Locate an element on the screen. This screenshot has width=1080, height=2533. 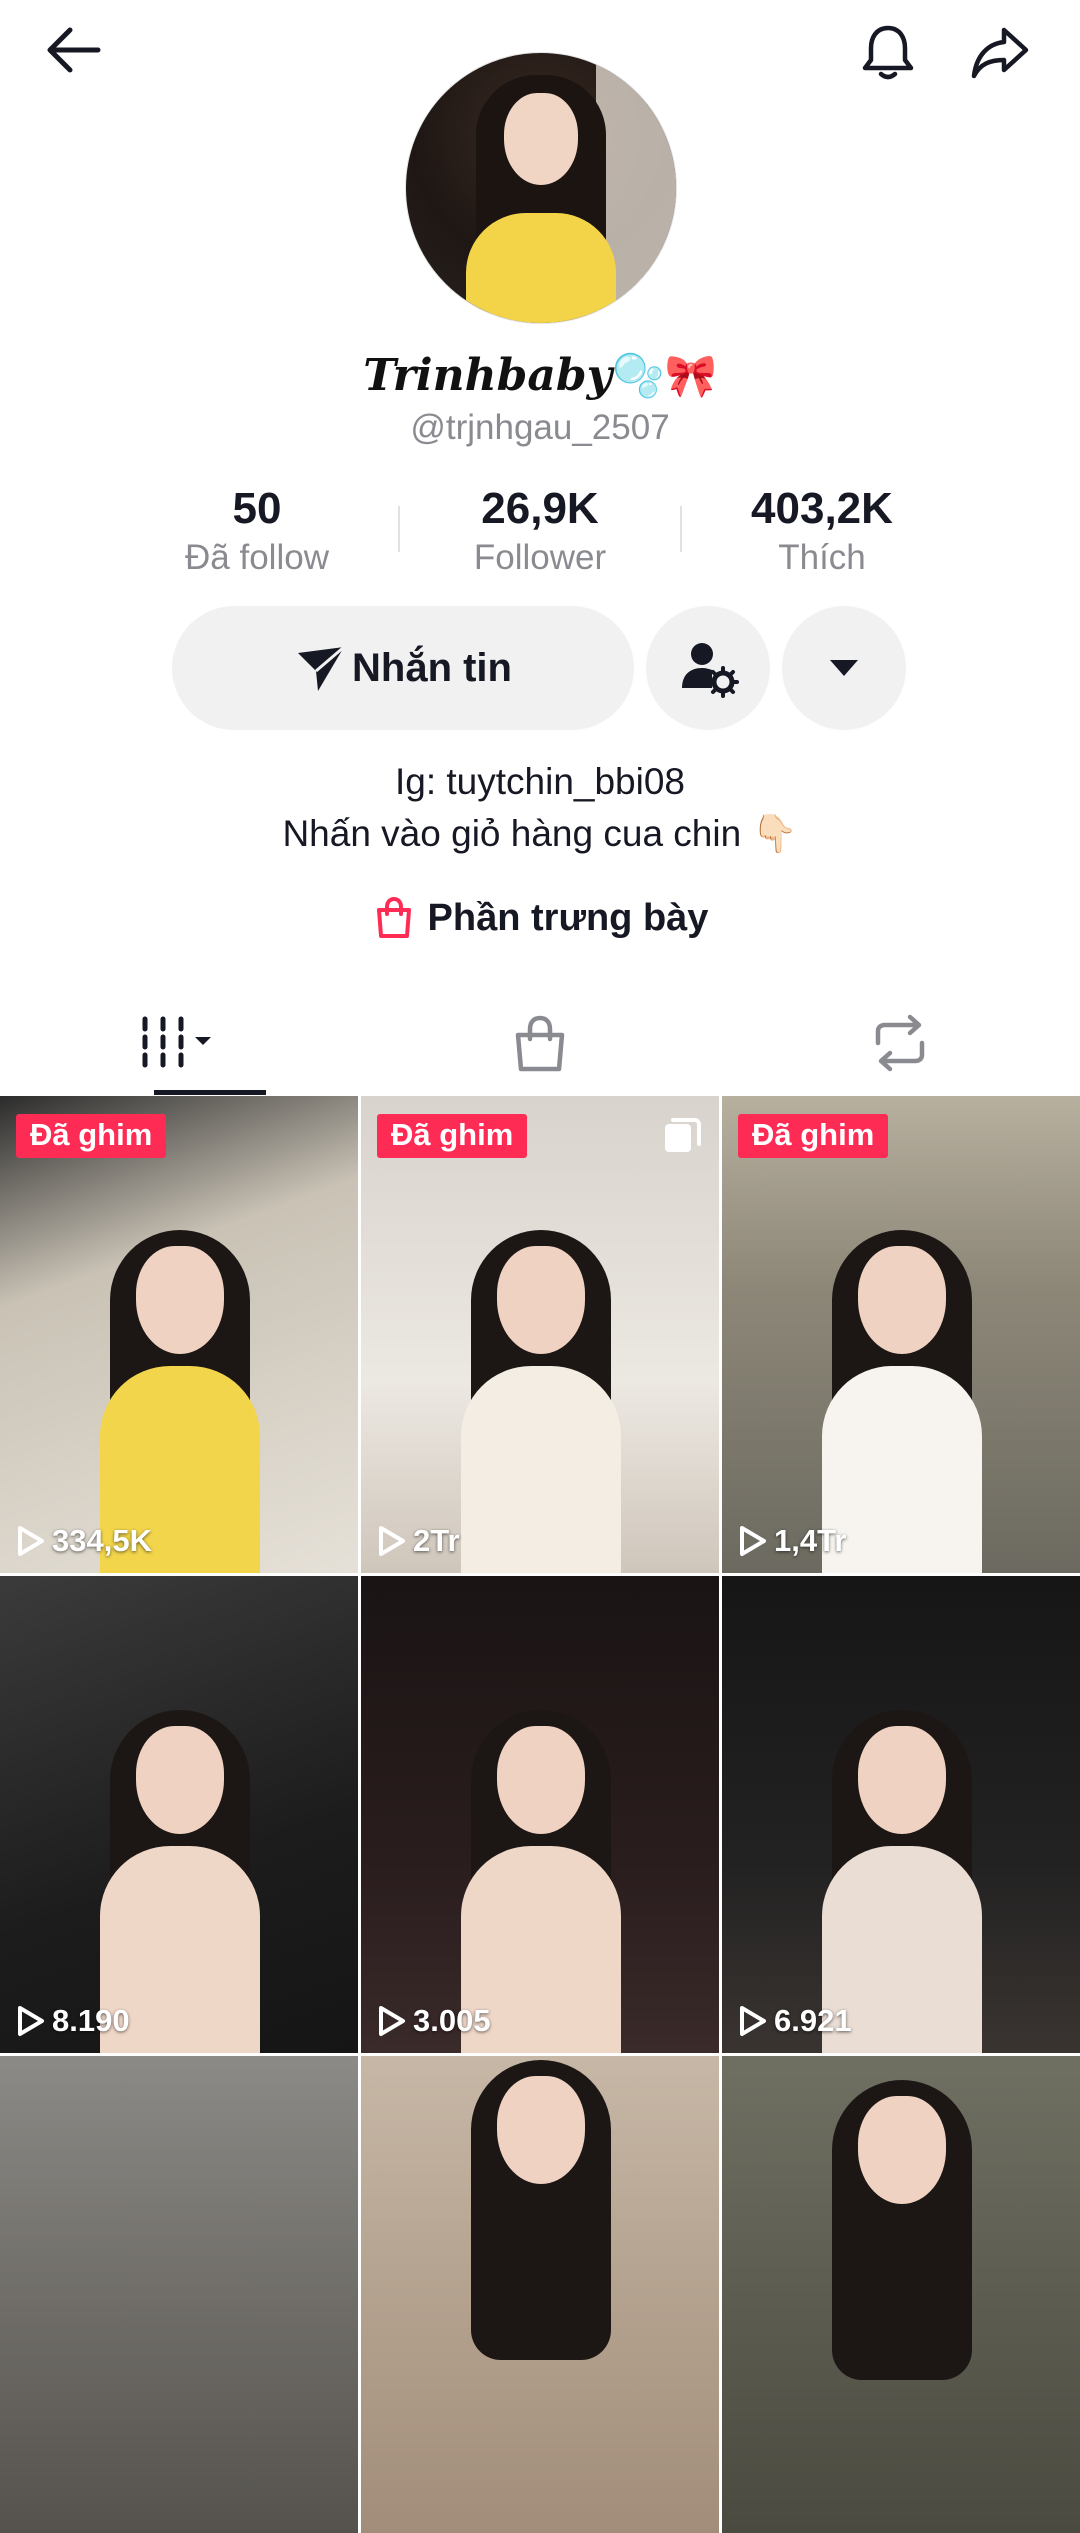
display-name: Trinhbaby🫧🎀 is located at coordinates (540, 375).